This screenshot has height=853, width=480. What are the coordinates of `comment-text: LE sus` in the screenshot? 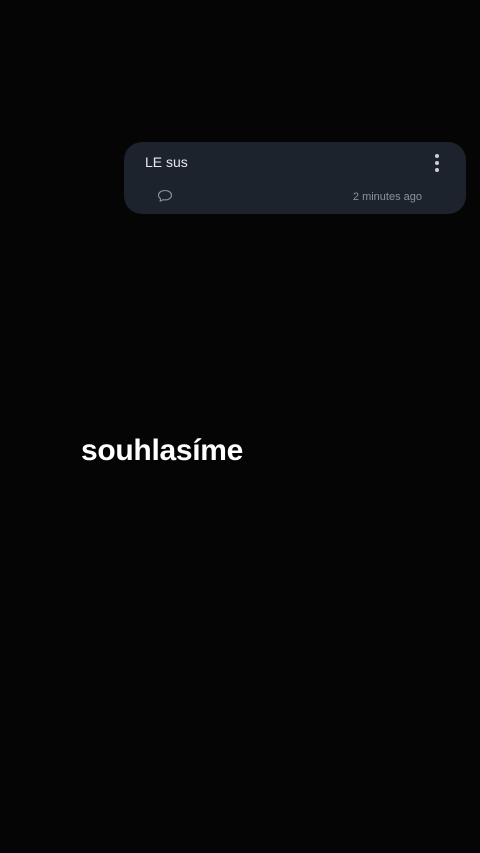 It's located at (166, 162).